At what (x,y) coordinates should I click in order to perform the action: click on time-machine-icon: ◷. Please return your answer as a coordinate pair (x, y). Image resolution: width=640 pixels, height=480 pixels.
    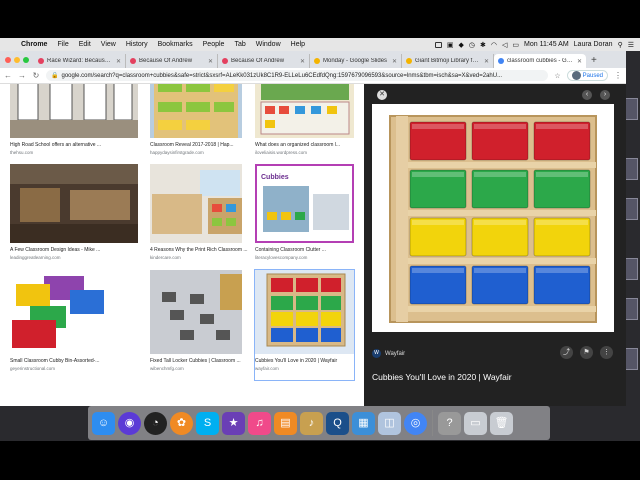
    Looking at the image, I should click on (472, 45).